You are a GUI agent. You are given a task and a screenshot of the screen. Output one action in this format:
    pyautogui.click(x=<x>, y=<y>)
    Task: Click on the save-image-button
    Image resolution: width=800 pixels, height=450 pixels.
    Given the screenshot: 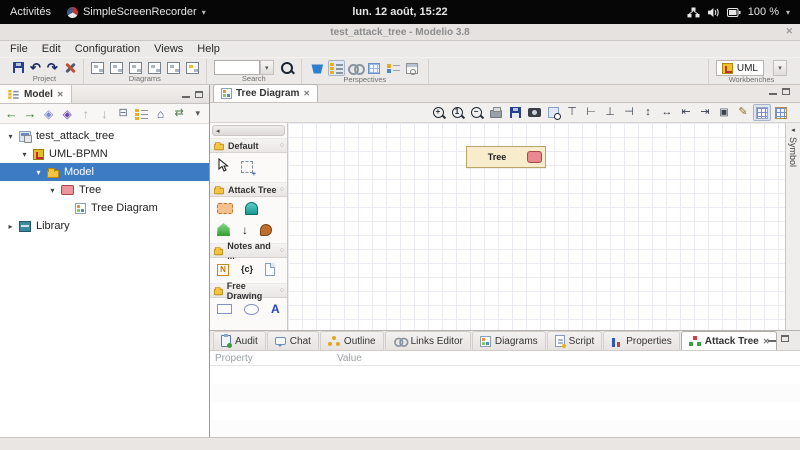 What is the action you would take?
    pyautogui.click(x=515, y=112)
    